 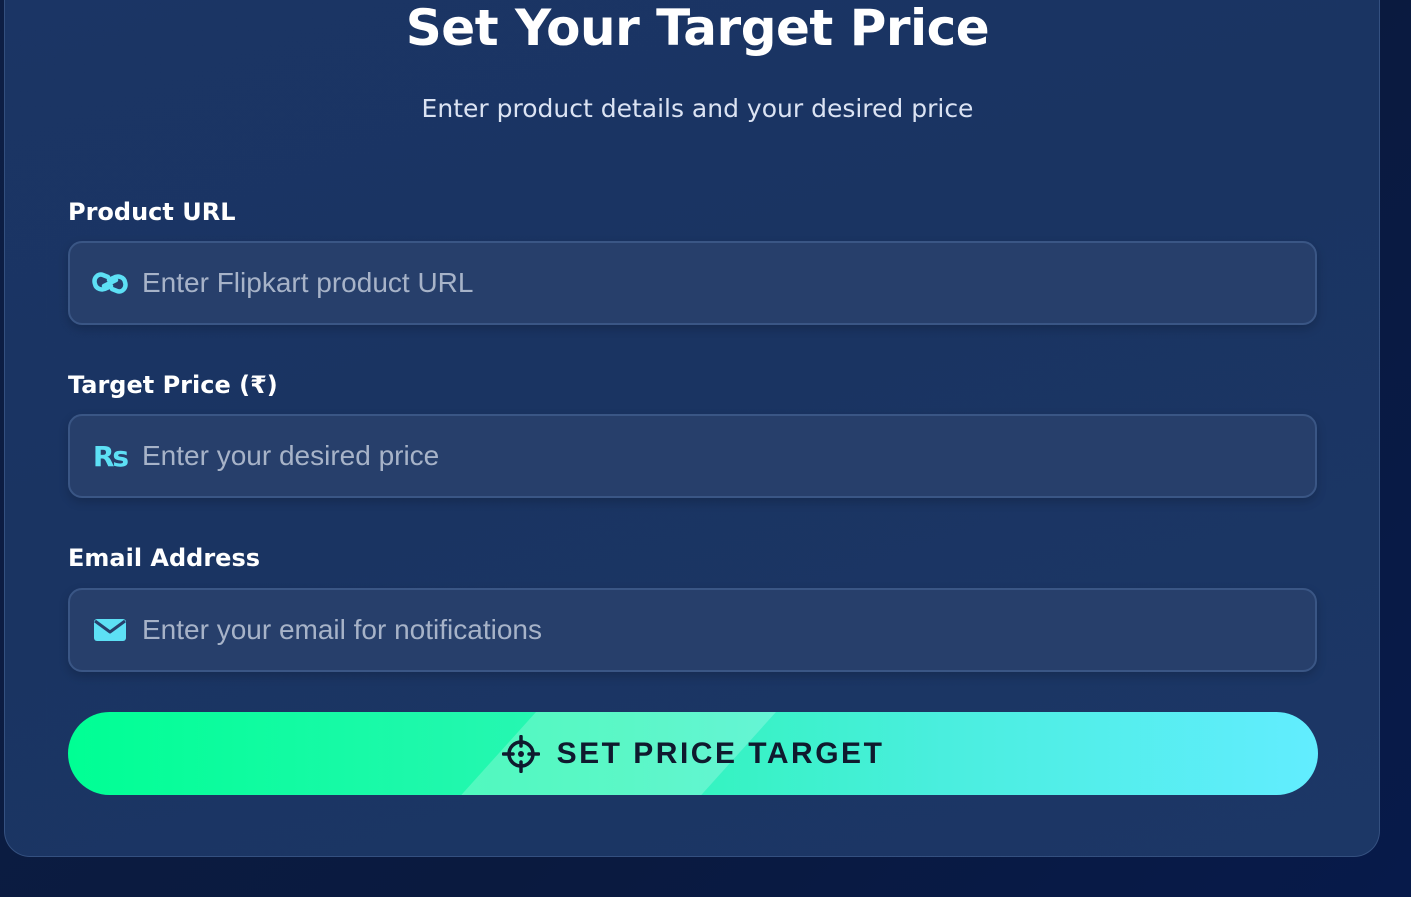 What do you see at coordinates (173, 385) in the screenshot?
I see `target-price-label: Target Price (₹)` at bounding box center [173, 385].